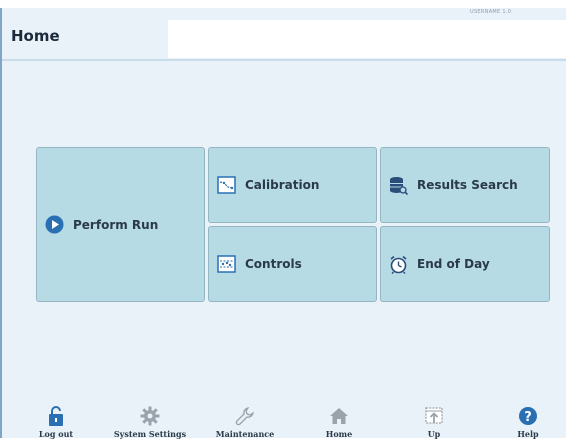 This screenshot has width=566, height=439. What do you see at coordinates (284, 60) in the screenshot?
I see `title-divider` at bounding box center [284, 60].